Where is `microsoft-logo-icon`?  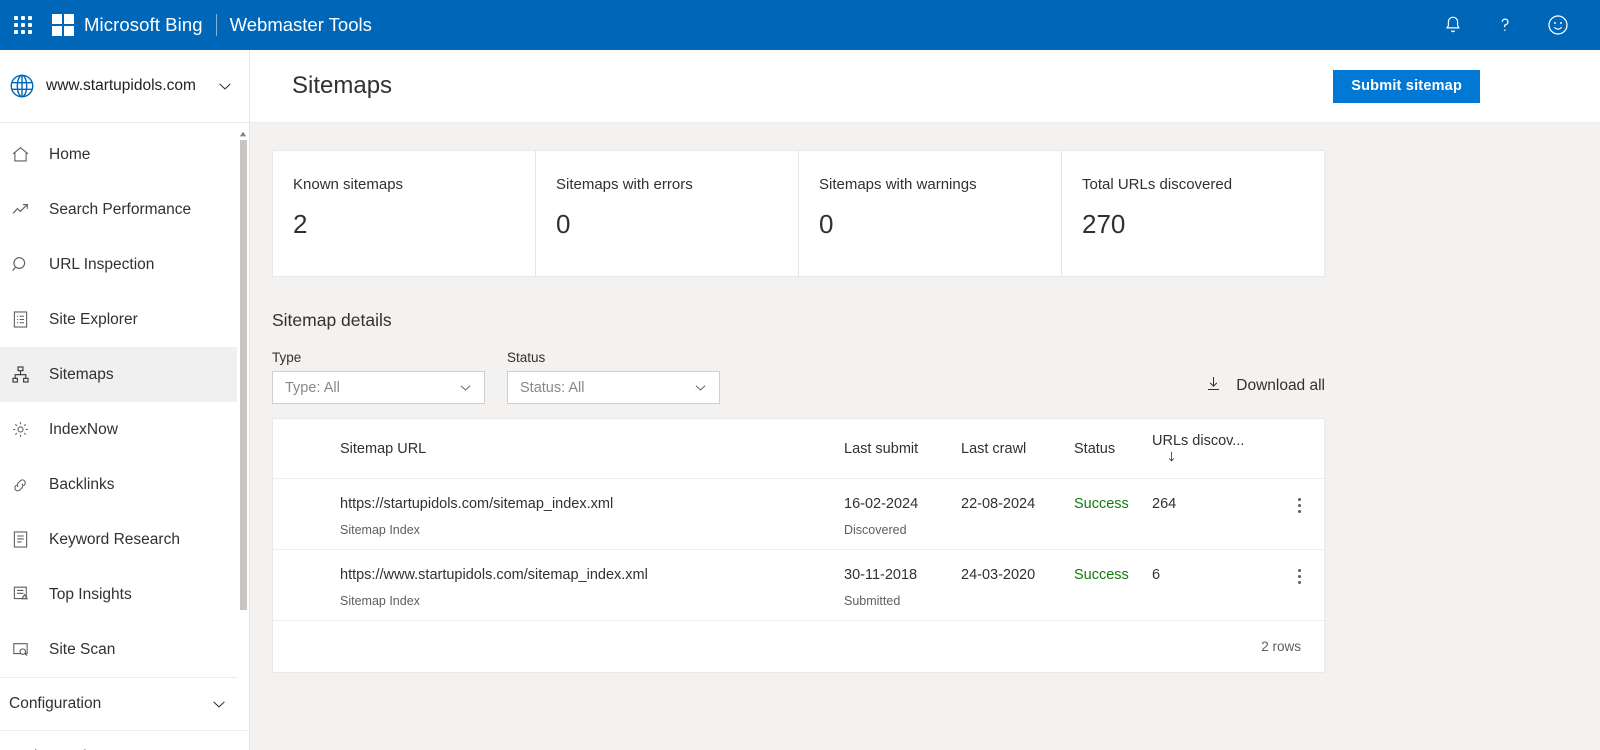
microsoft-logo-icon is located at coordinates (63, 25).